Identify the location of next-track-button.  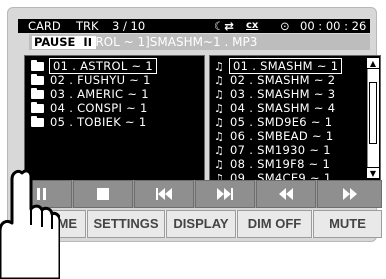
(225, 194).